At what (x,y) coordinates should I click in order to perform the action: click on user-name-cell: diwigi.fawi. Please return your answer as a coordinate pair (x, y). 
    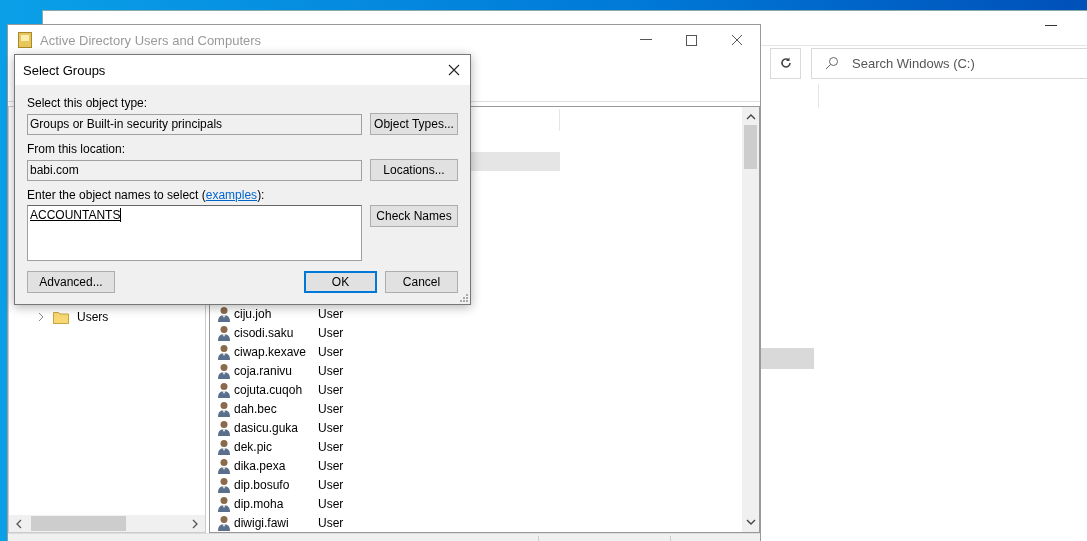
    Looking at the image, I should click on (276, 522).